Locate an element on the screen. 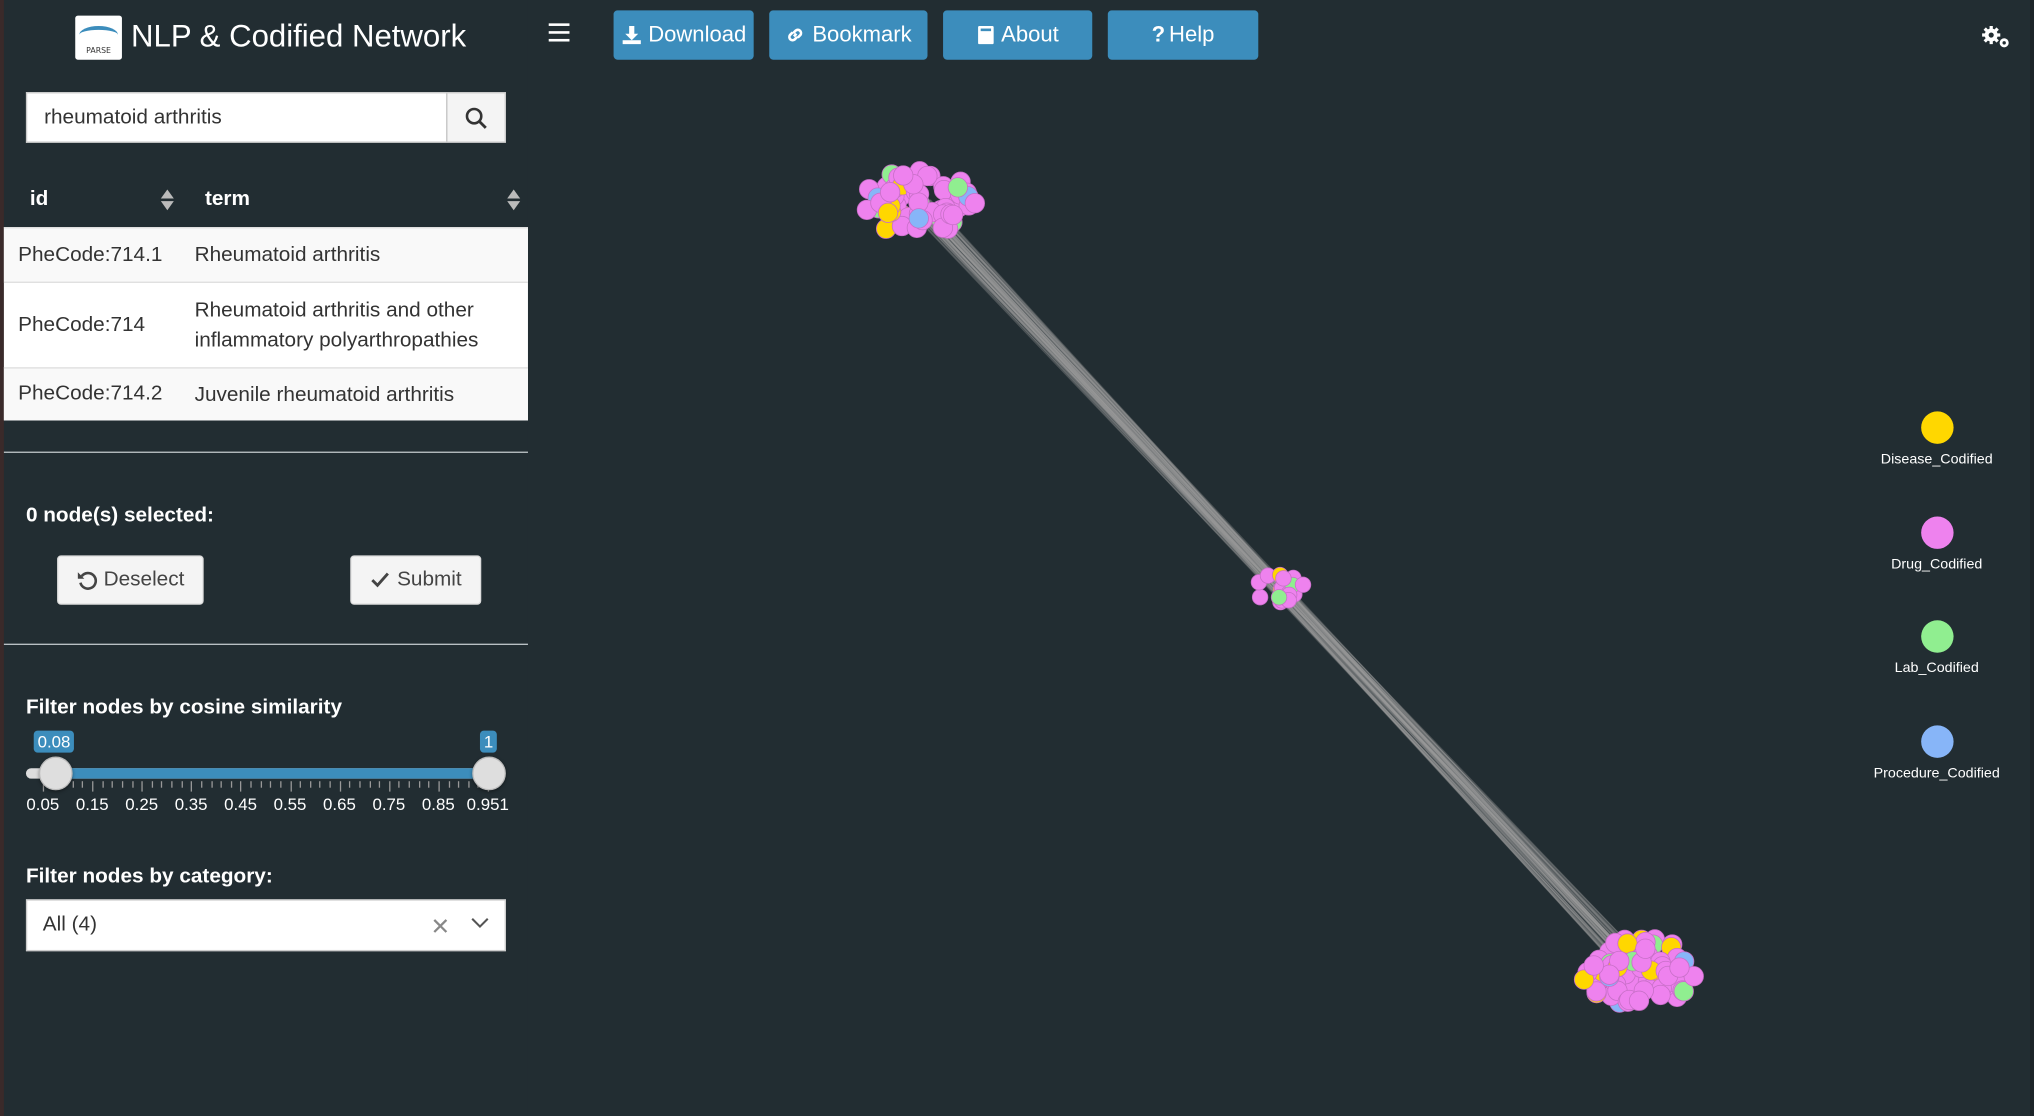  slider-tick-label: 0.55 is located at coordinates (290, 804).